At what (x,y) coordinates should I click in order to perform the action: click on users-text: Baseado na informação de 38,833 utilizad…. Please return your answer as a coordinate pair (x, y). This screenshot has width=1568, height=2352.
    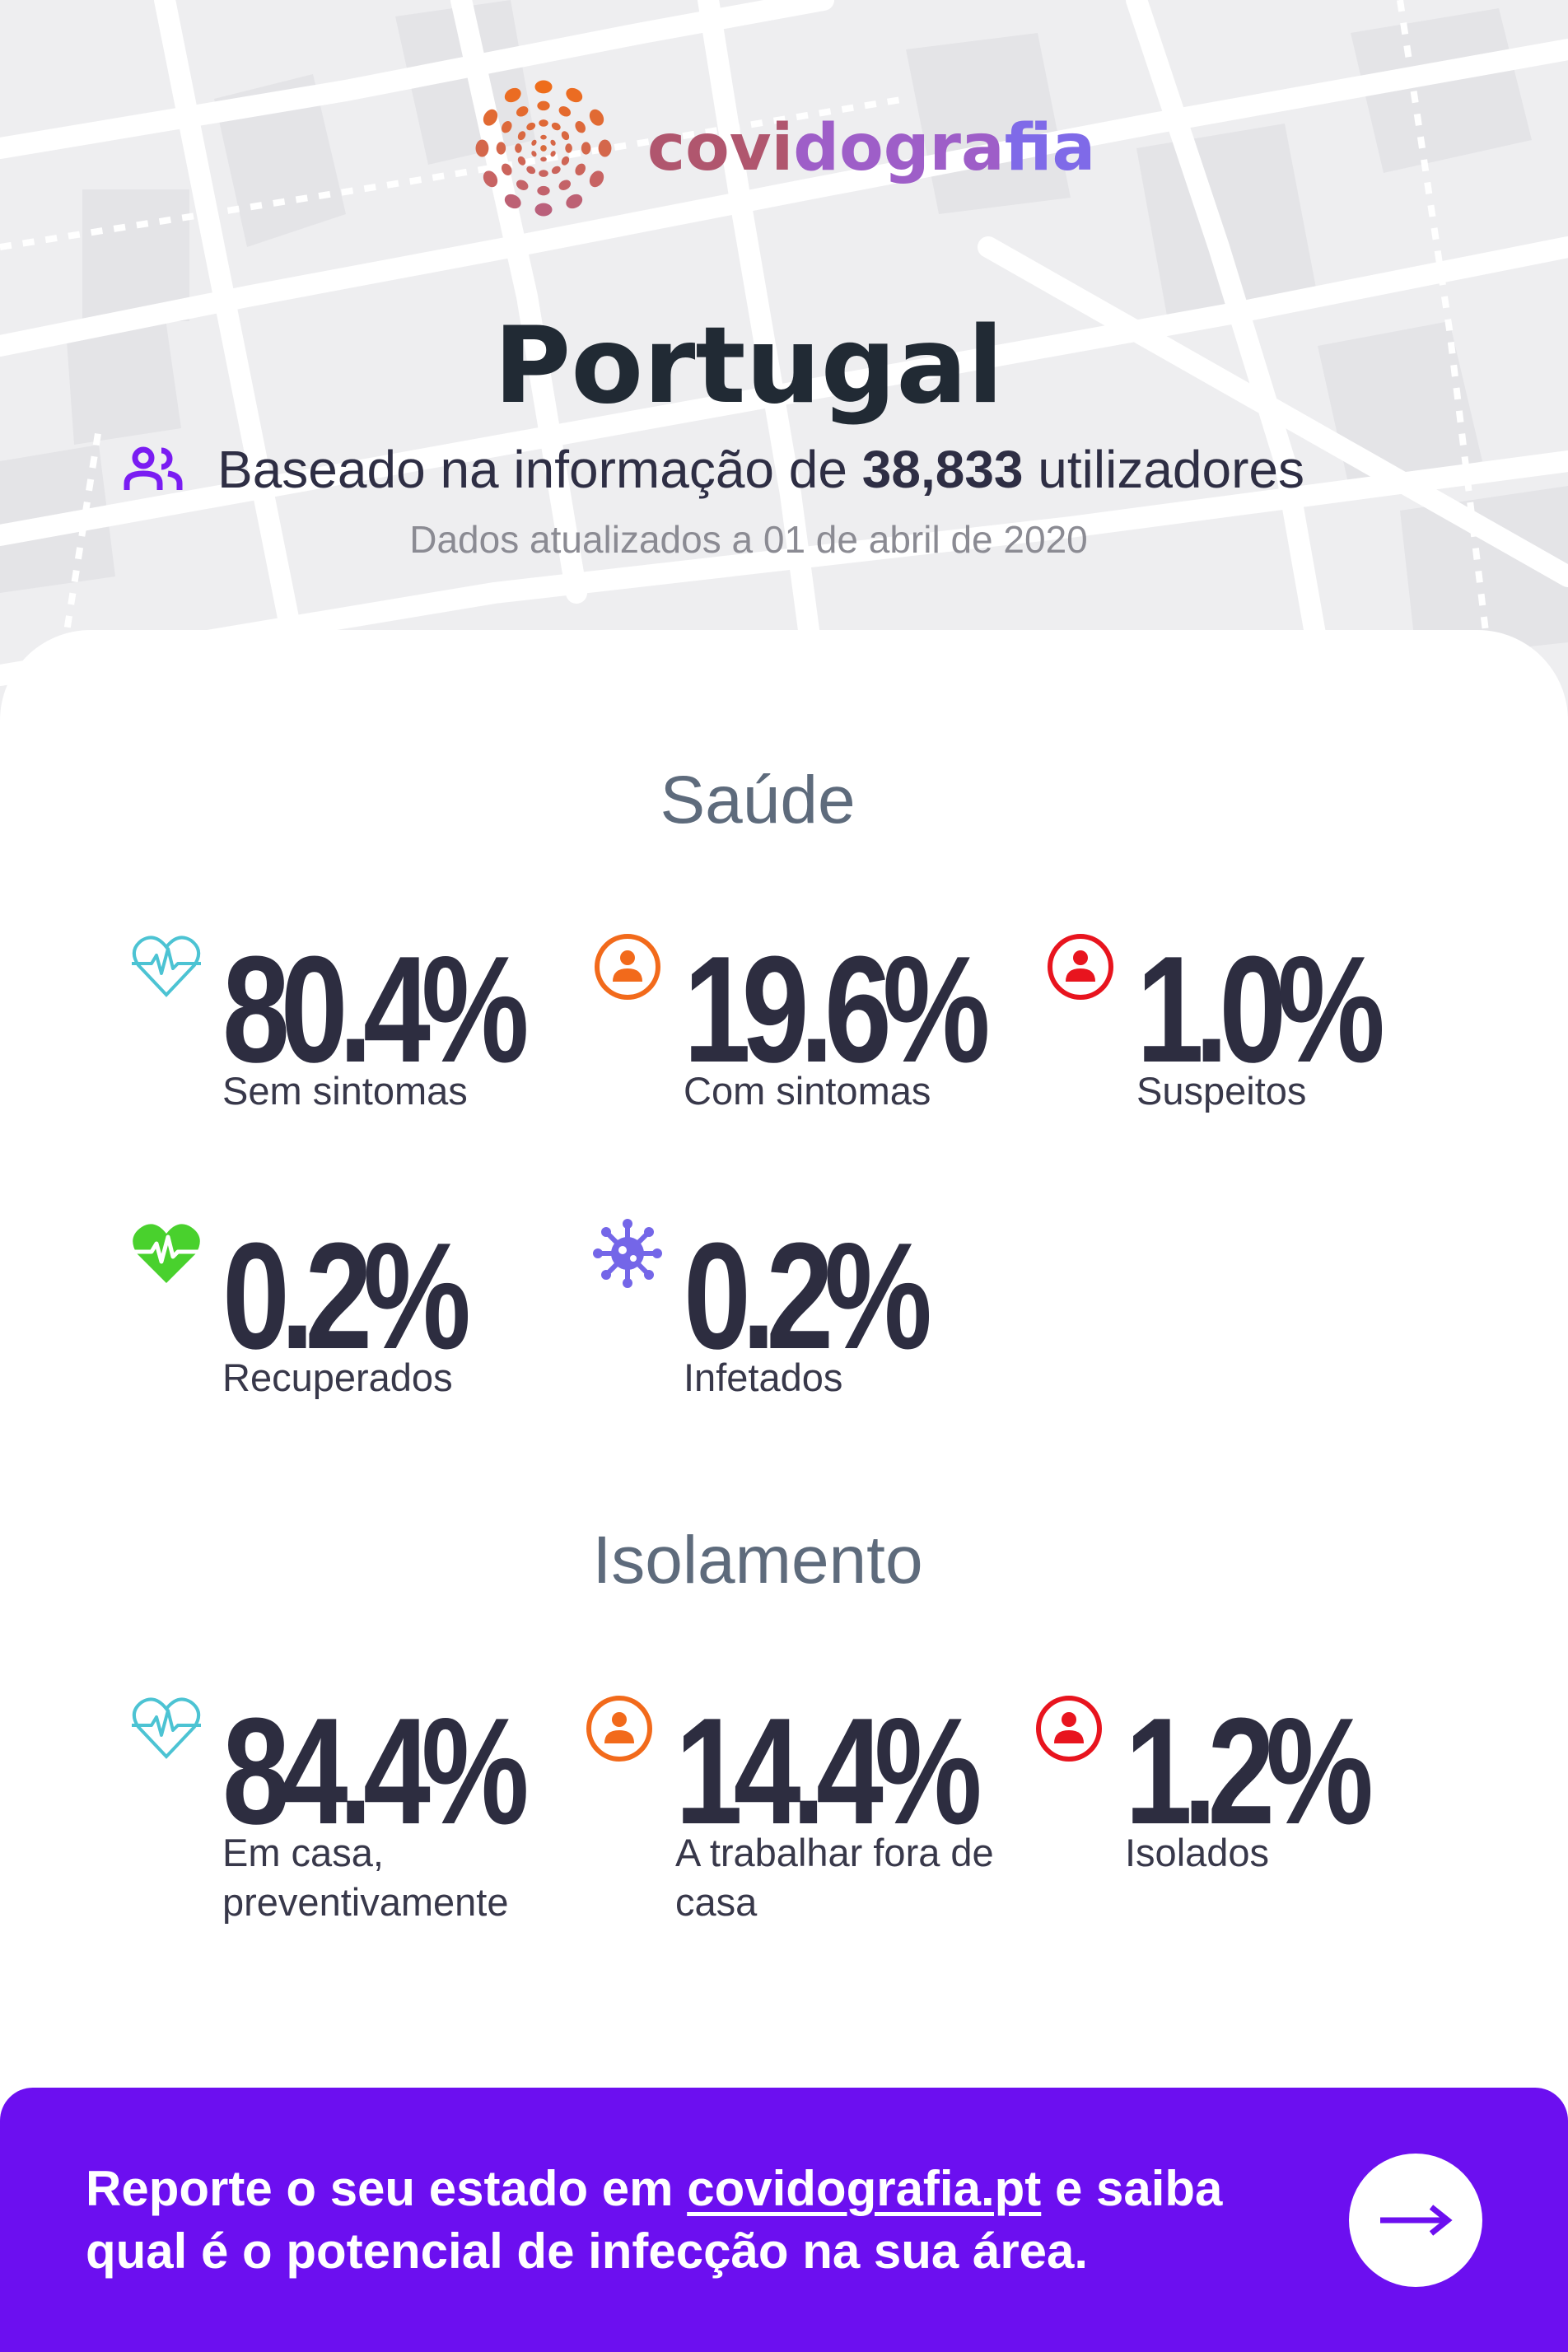
    Looking at the image, I should click on (760, 469).